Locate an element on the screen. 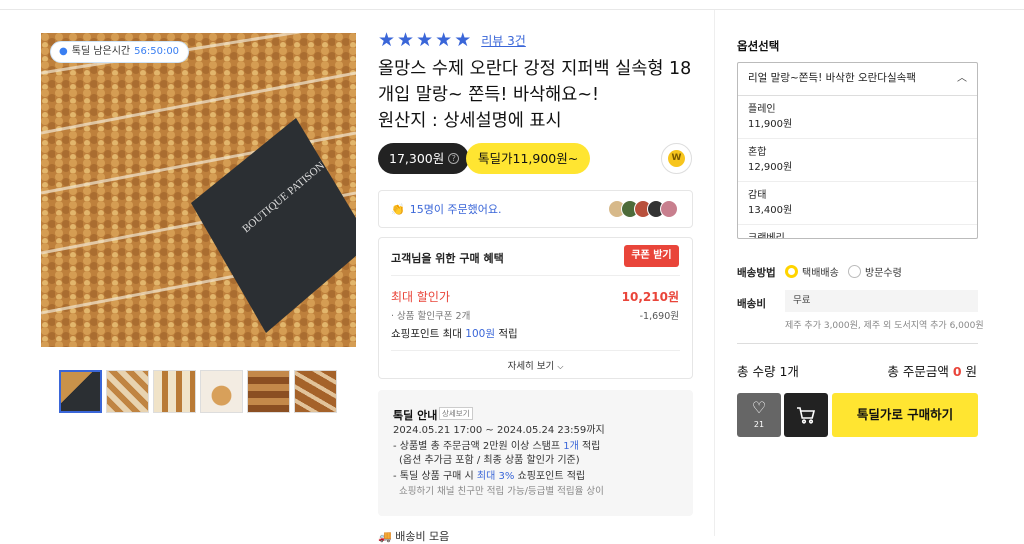  timer-value: 56:50:00 is located at coordinates (157, 51).